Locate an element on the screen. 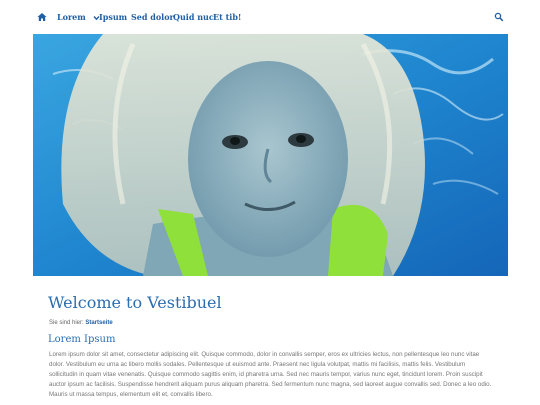 This screenshot has height=405, width=540. nav-item-lorem: Lorem is located at coordinates (78, 17).